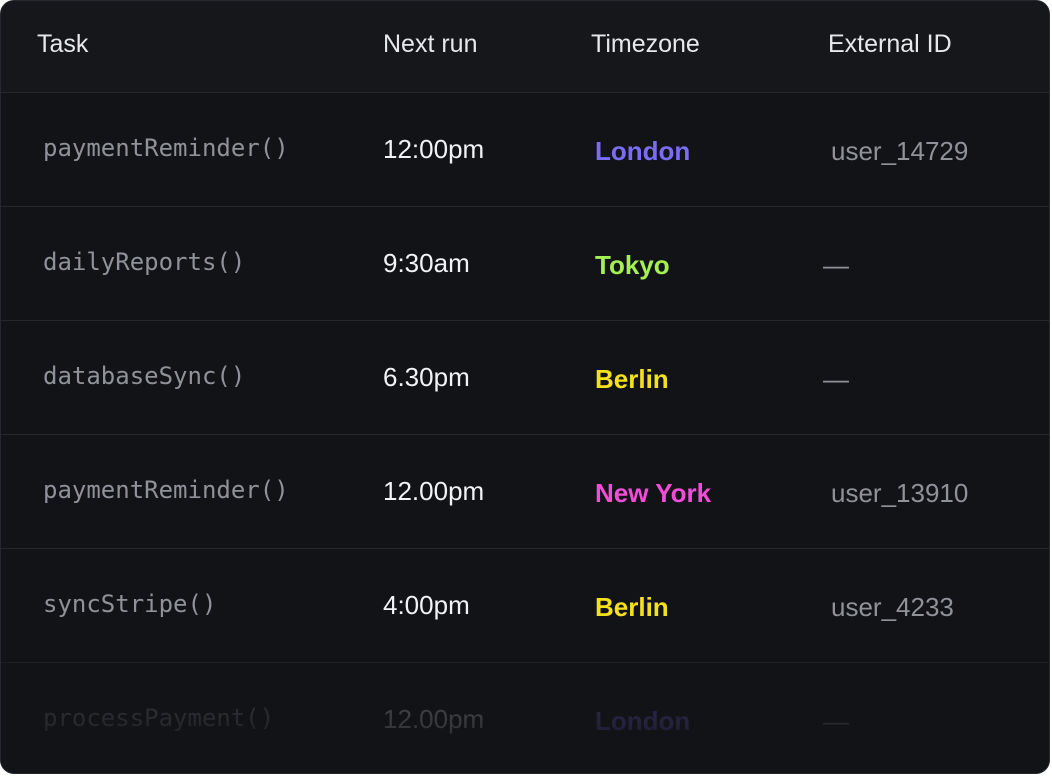 The width and height of the screenshot is (1052, 776). What do you see at coordinates (426, 377) in the screenshot?
I see `next-run-time: 6.30pm` at bounding box center [426, 377].